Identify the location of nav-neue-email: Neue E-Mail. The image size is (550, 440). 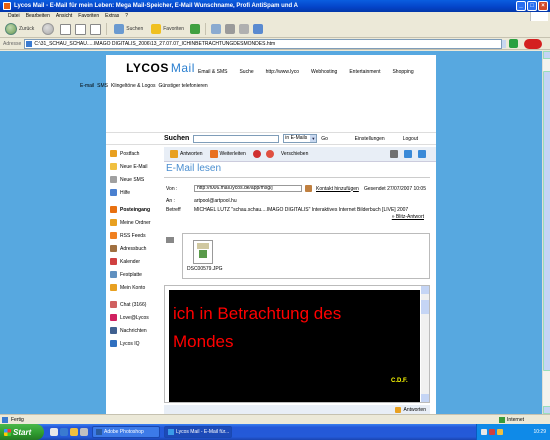
(135, 166).